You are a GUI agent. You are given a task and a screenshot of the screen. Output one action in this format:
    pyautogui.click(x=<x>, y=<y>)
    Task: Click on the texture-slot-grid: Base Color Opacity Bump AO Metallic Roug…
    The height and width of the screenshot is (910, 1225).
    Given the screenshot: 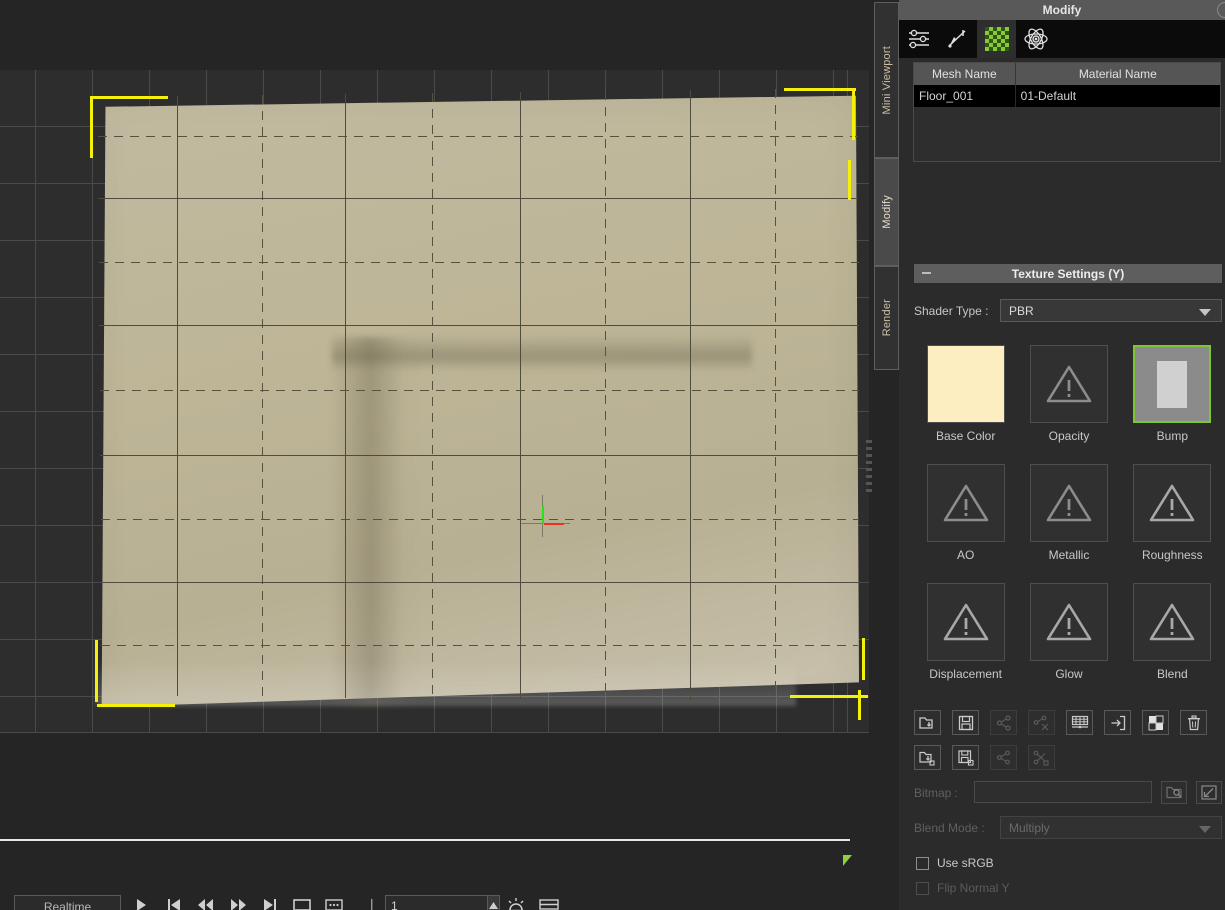 What is the action you would take?
    pyautogui.click(x=1069, y=513)
    